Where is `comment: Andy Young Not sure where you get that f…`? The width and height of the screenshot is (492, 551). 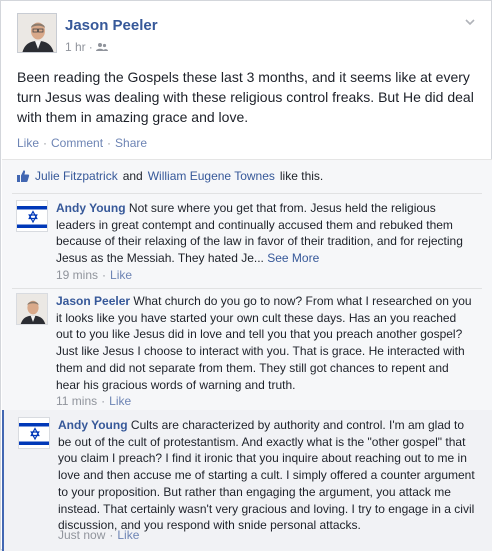 comment: Andy Young Not sure where you get that f… is located at coordinates (251, 243).